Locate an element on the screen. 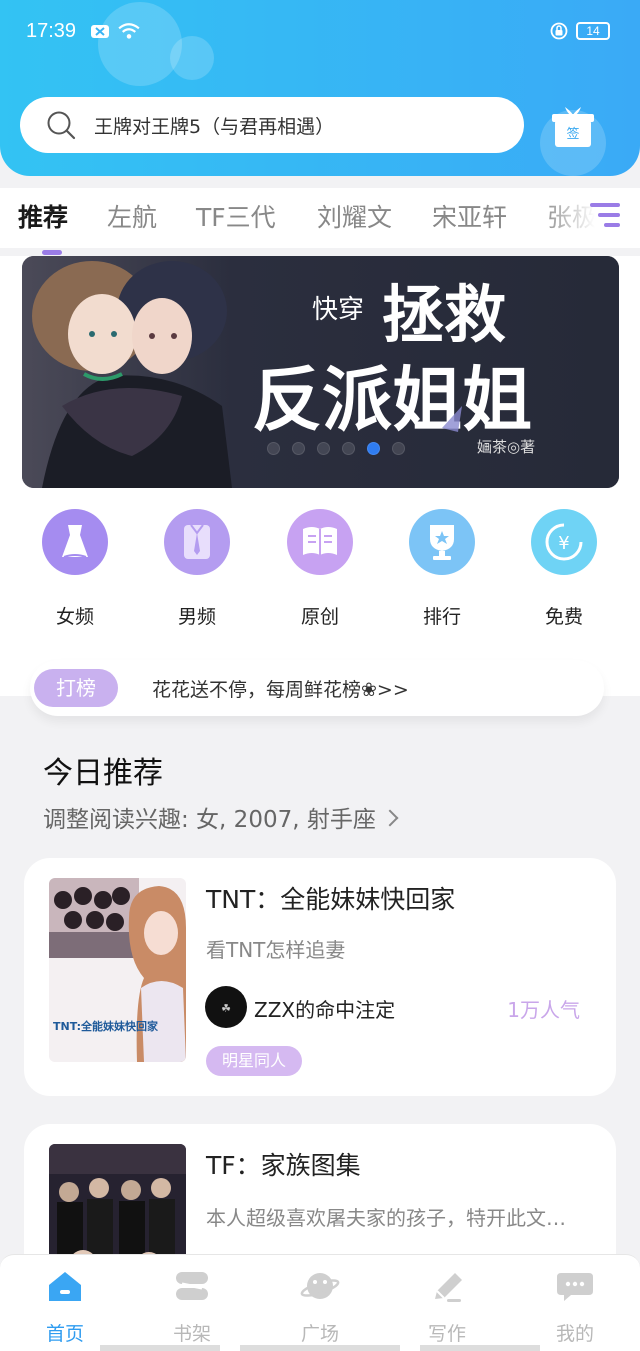  category-label: 原创 is located at coordinates (319, 617).